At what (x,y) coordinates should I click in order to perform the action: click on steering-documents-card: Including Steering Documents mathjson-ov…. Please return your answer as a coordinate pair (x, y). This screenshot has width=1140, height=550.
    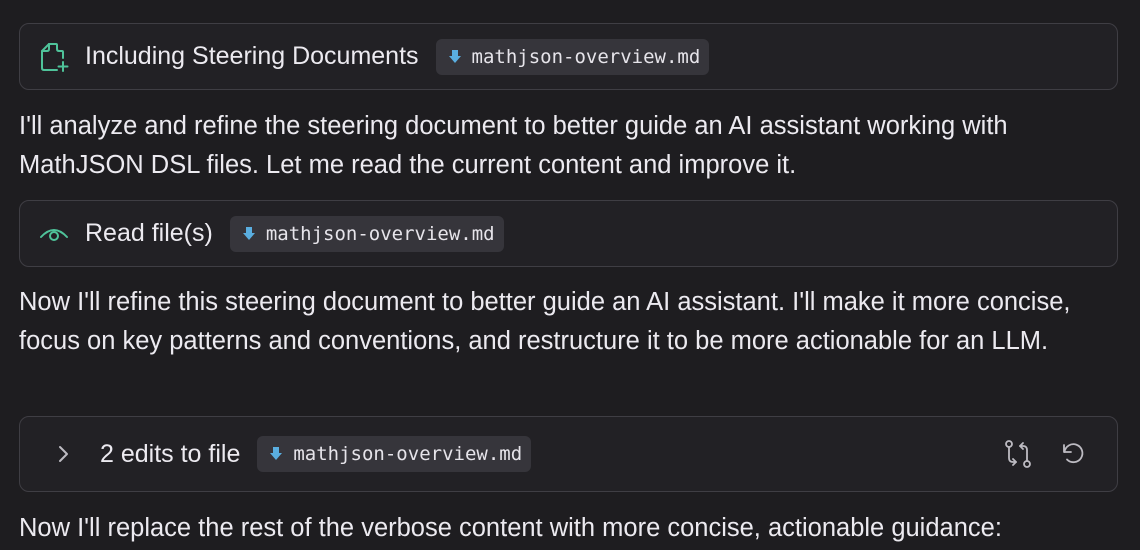
    Looking at the image, I should click on (568, 56).